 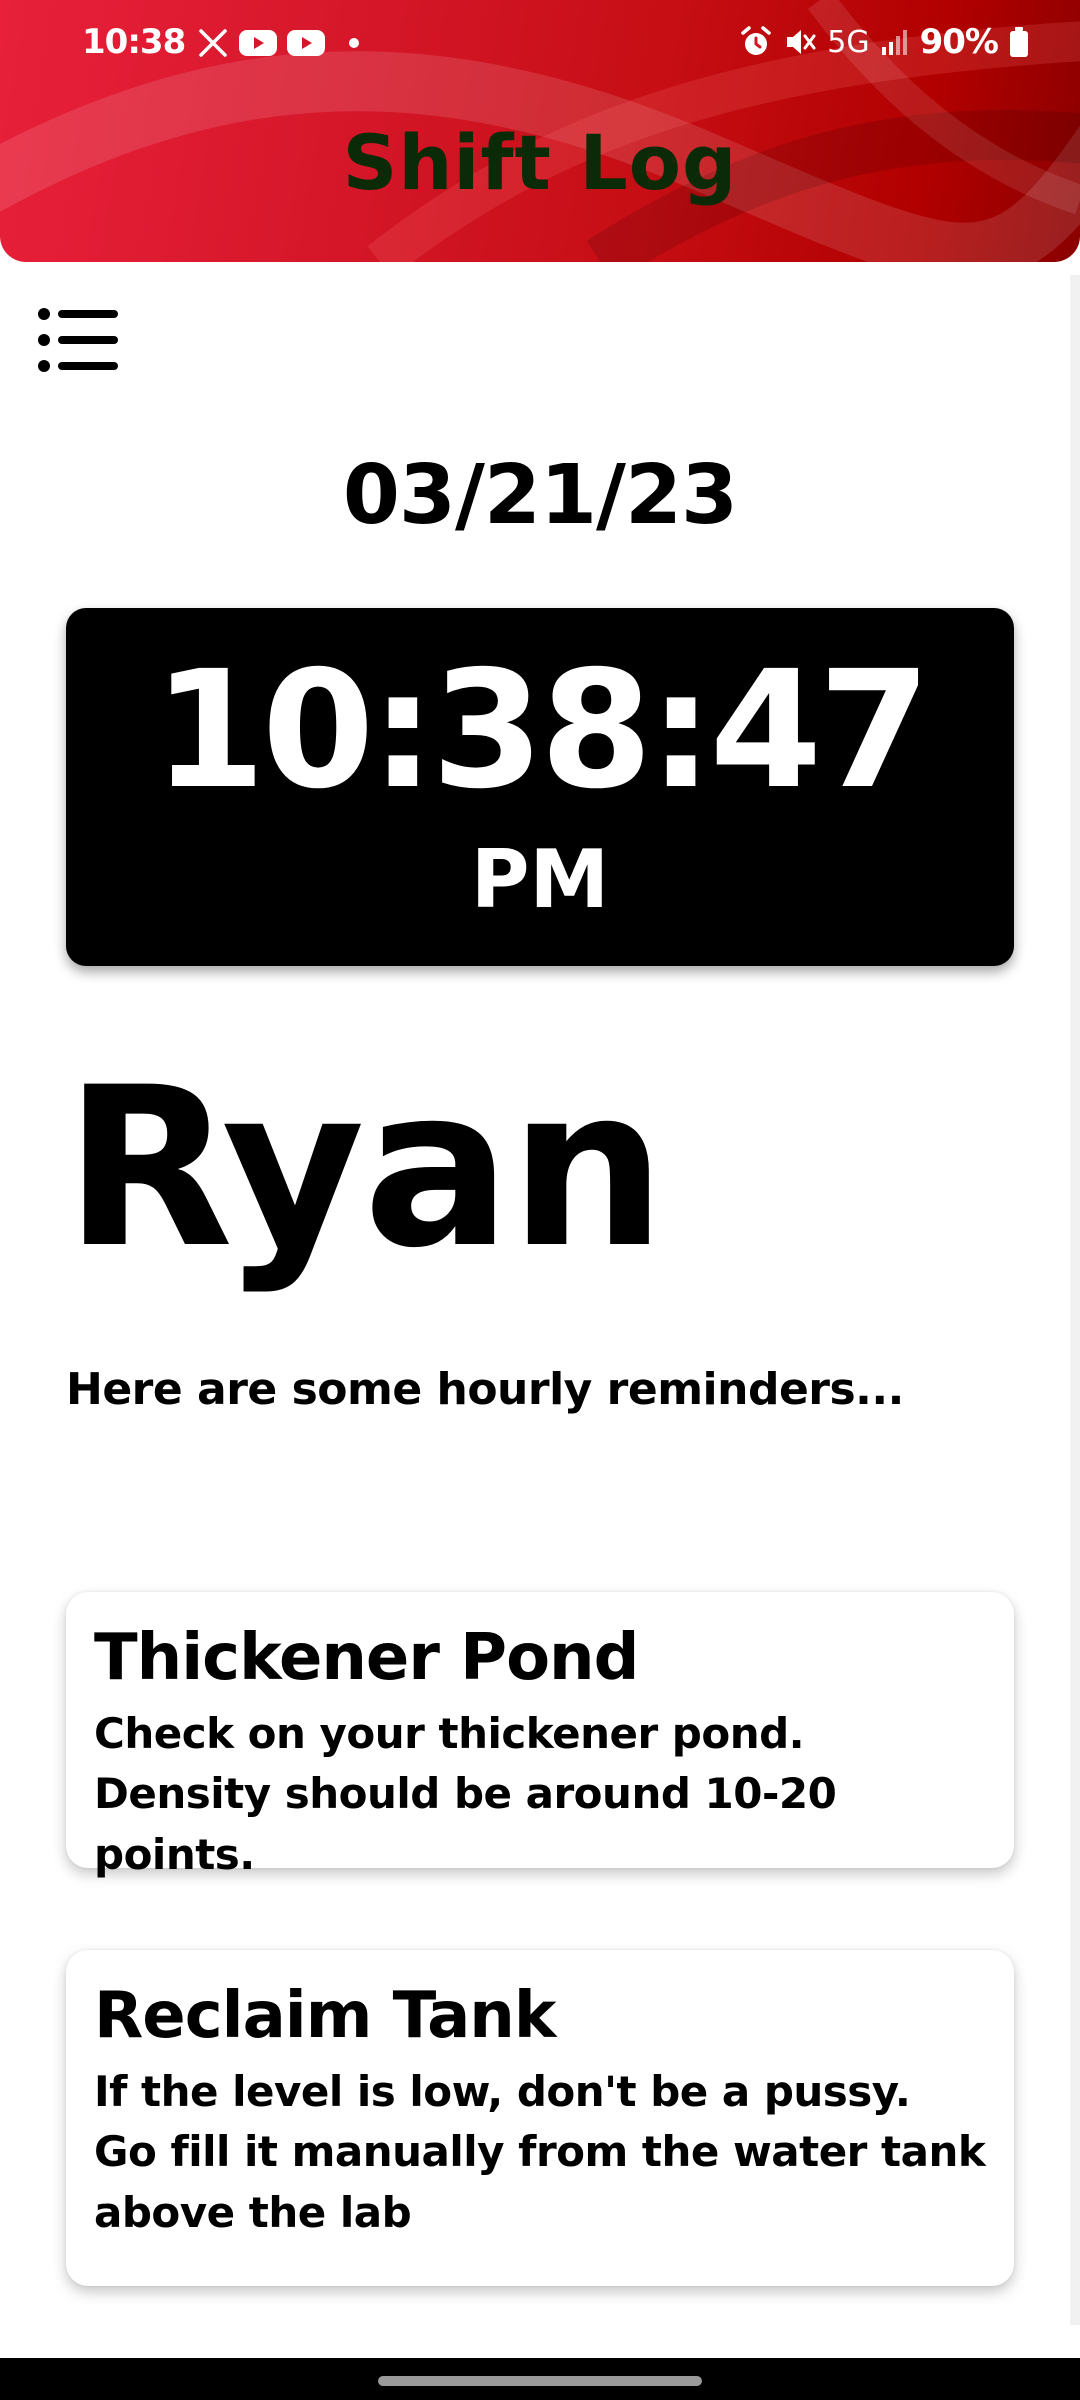 I want to click on battery-percent: 90%, so click(x=959, y=42).